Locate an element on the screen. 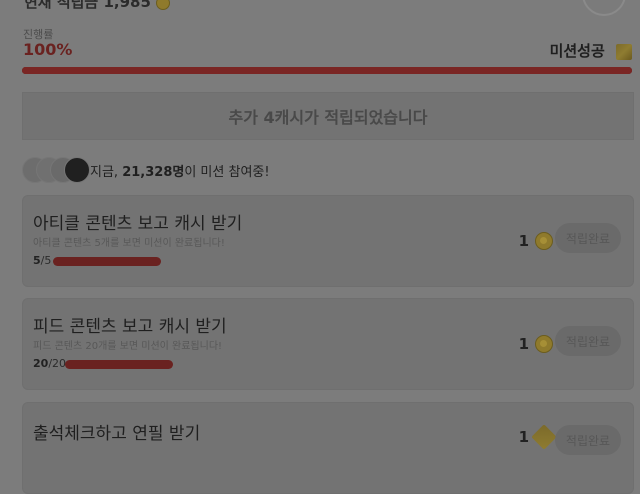 The image size is (640, 494). banner-text: 추가 4캐시가 적립되었습니다 is located at coordinates (328, 117).